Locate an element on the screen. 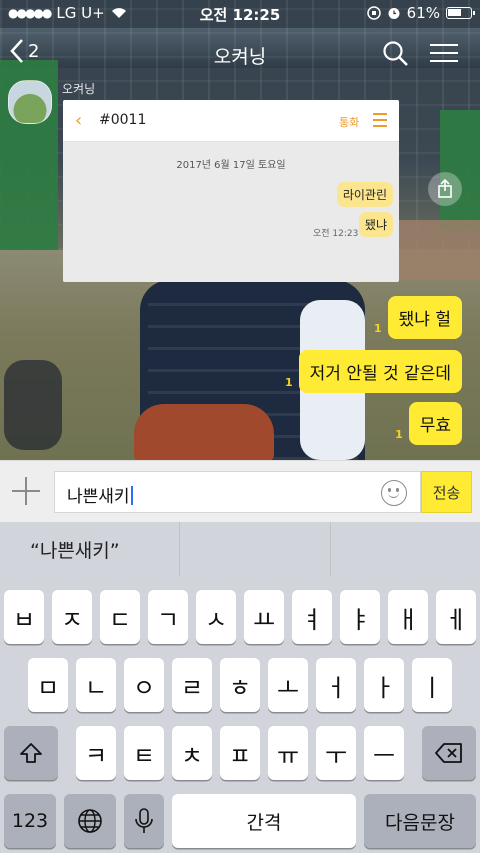 This screenshot has height=853, width=480. backspace-icon is located at coordinates (448, 753).